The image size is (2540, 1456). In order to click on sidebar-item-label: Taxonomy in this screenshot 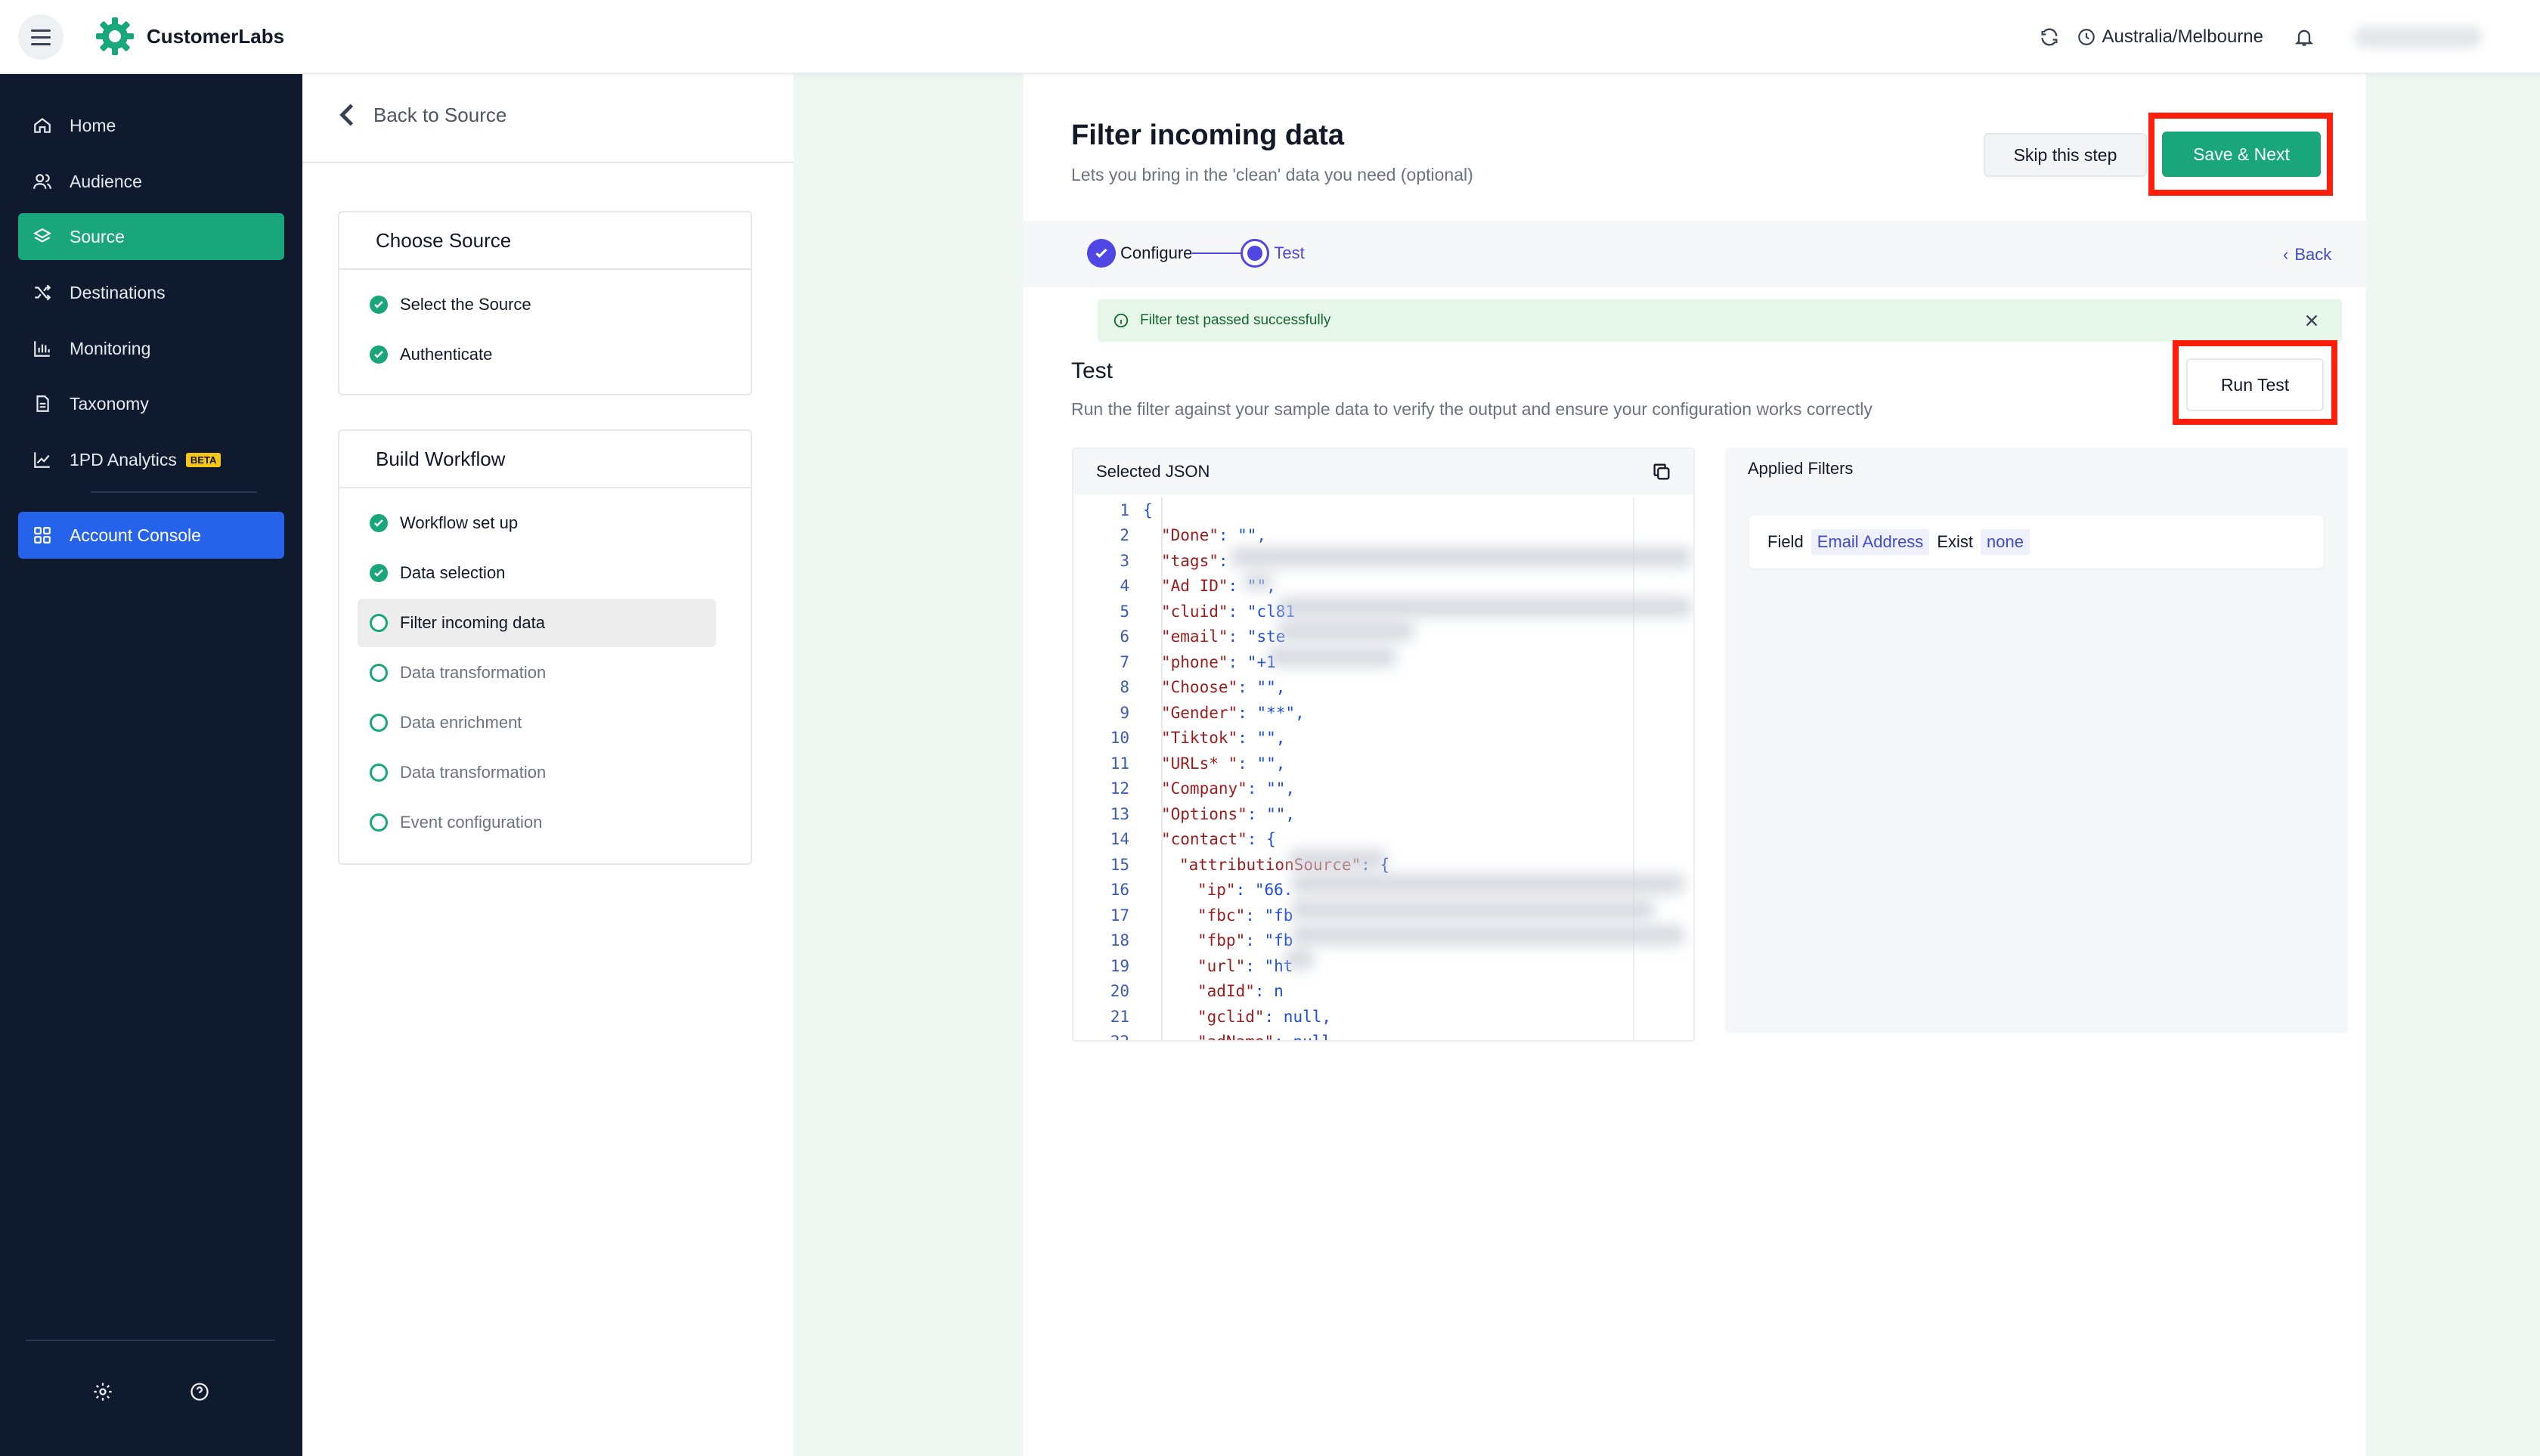, I will do `click(109, 403)`.